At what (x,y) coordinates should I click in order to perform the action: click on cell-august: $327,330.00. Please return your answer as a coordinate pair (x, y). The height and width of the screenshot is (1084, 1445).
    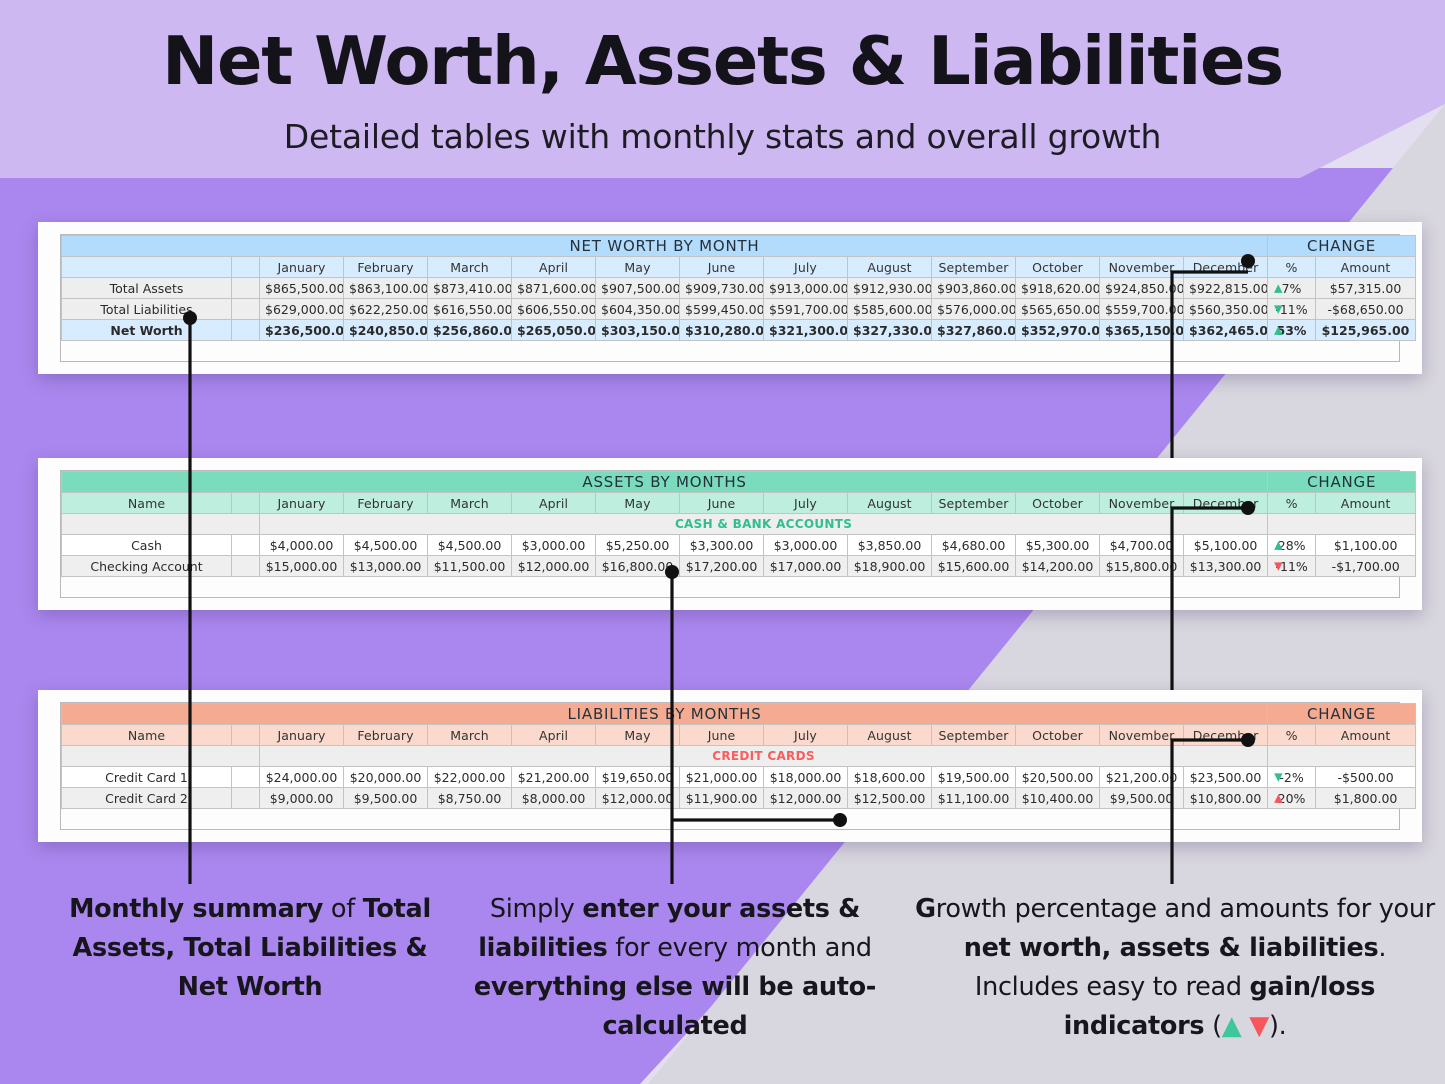
    Looking at the image, I should click on (889, 330).